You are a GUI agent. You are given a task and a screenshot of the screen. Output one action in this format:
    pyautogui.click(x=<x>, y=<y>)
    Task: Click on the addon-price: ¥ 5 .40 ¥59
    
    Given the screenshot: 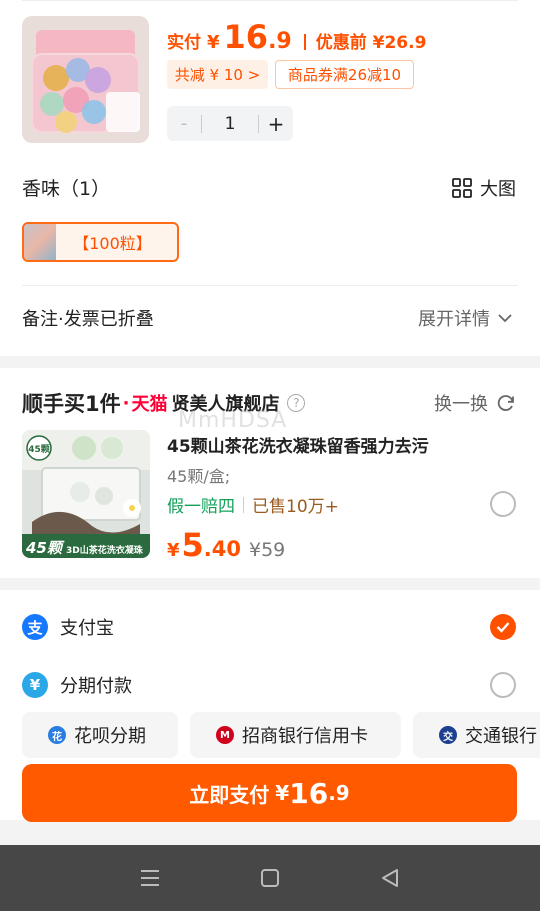 What is the action you would take?
    pyautogui.click(x=226, y=545)
    